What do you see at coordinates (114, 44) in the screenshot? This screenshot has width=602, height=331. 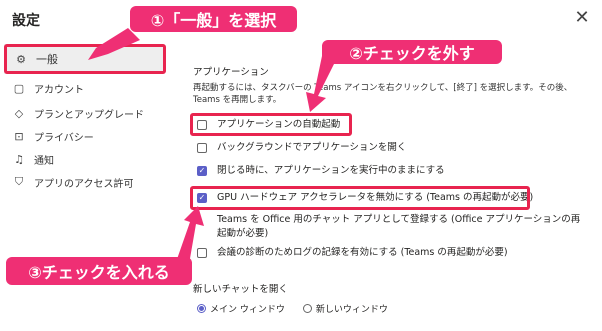 I see `arrow-step1` at bounding box center [114, 44].